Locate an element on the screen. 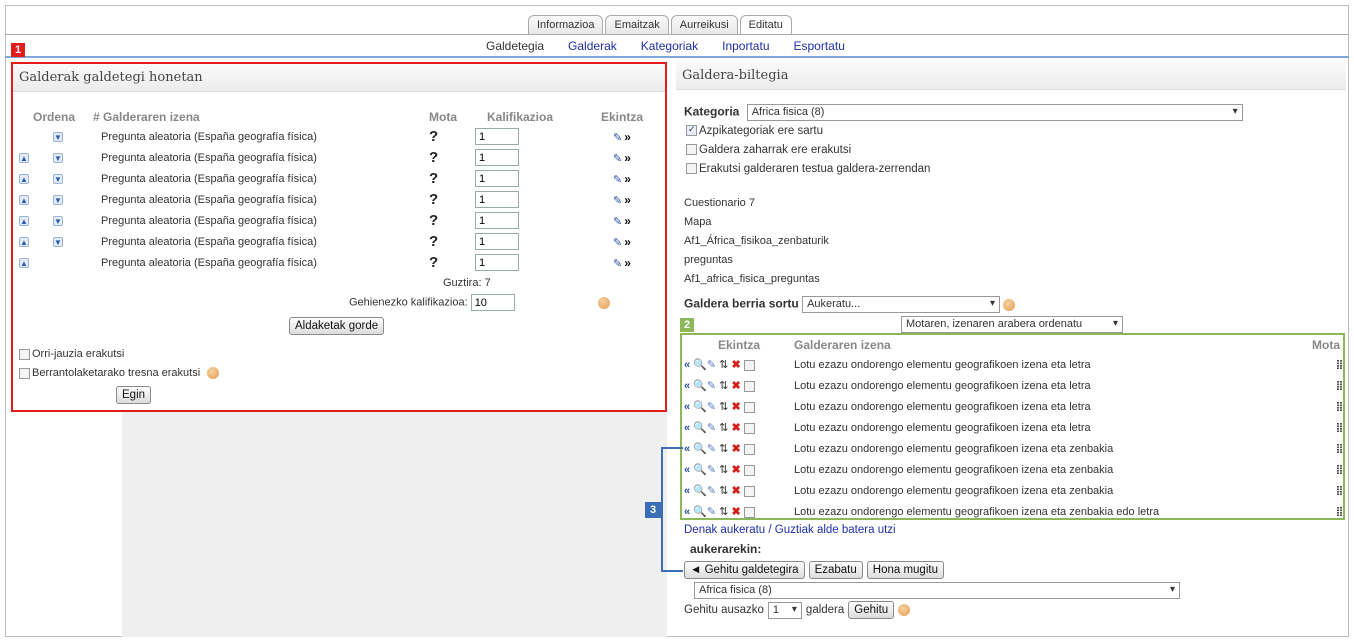 The width and height of the screenshot is (1354, 642). reorder-checkbox is located at coordinates (24, 373).